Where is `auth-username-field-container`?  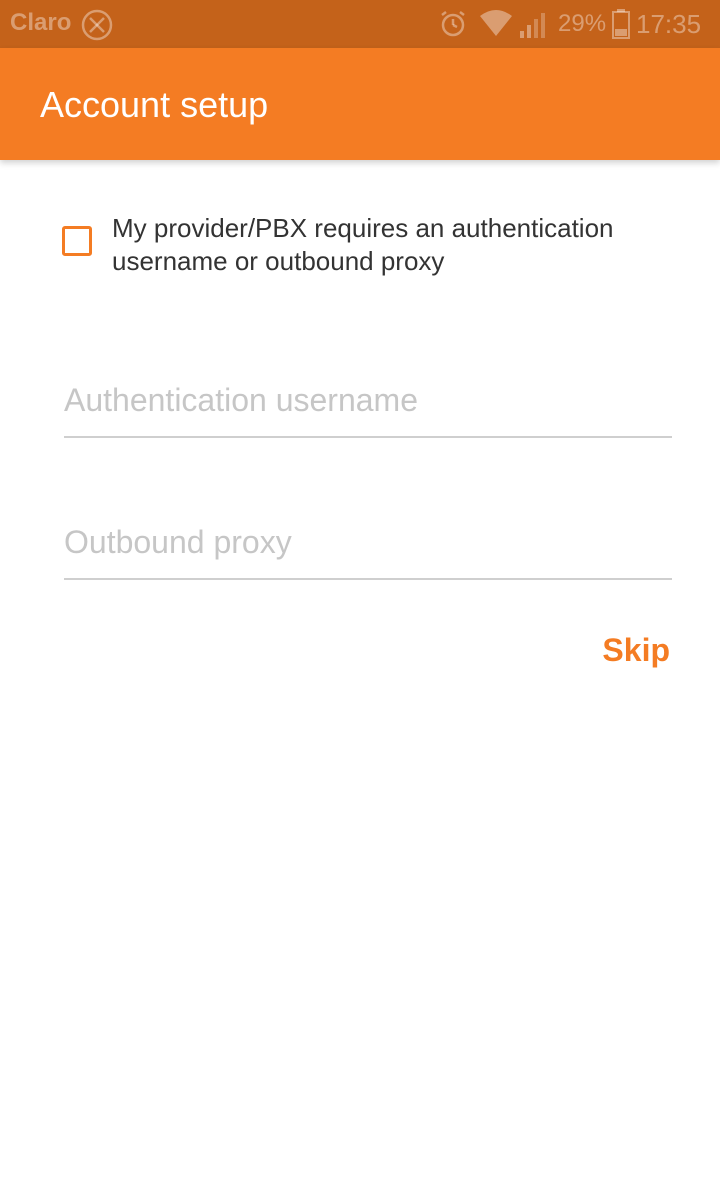 auth-username-field-container is located at coordinates (368, 407).